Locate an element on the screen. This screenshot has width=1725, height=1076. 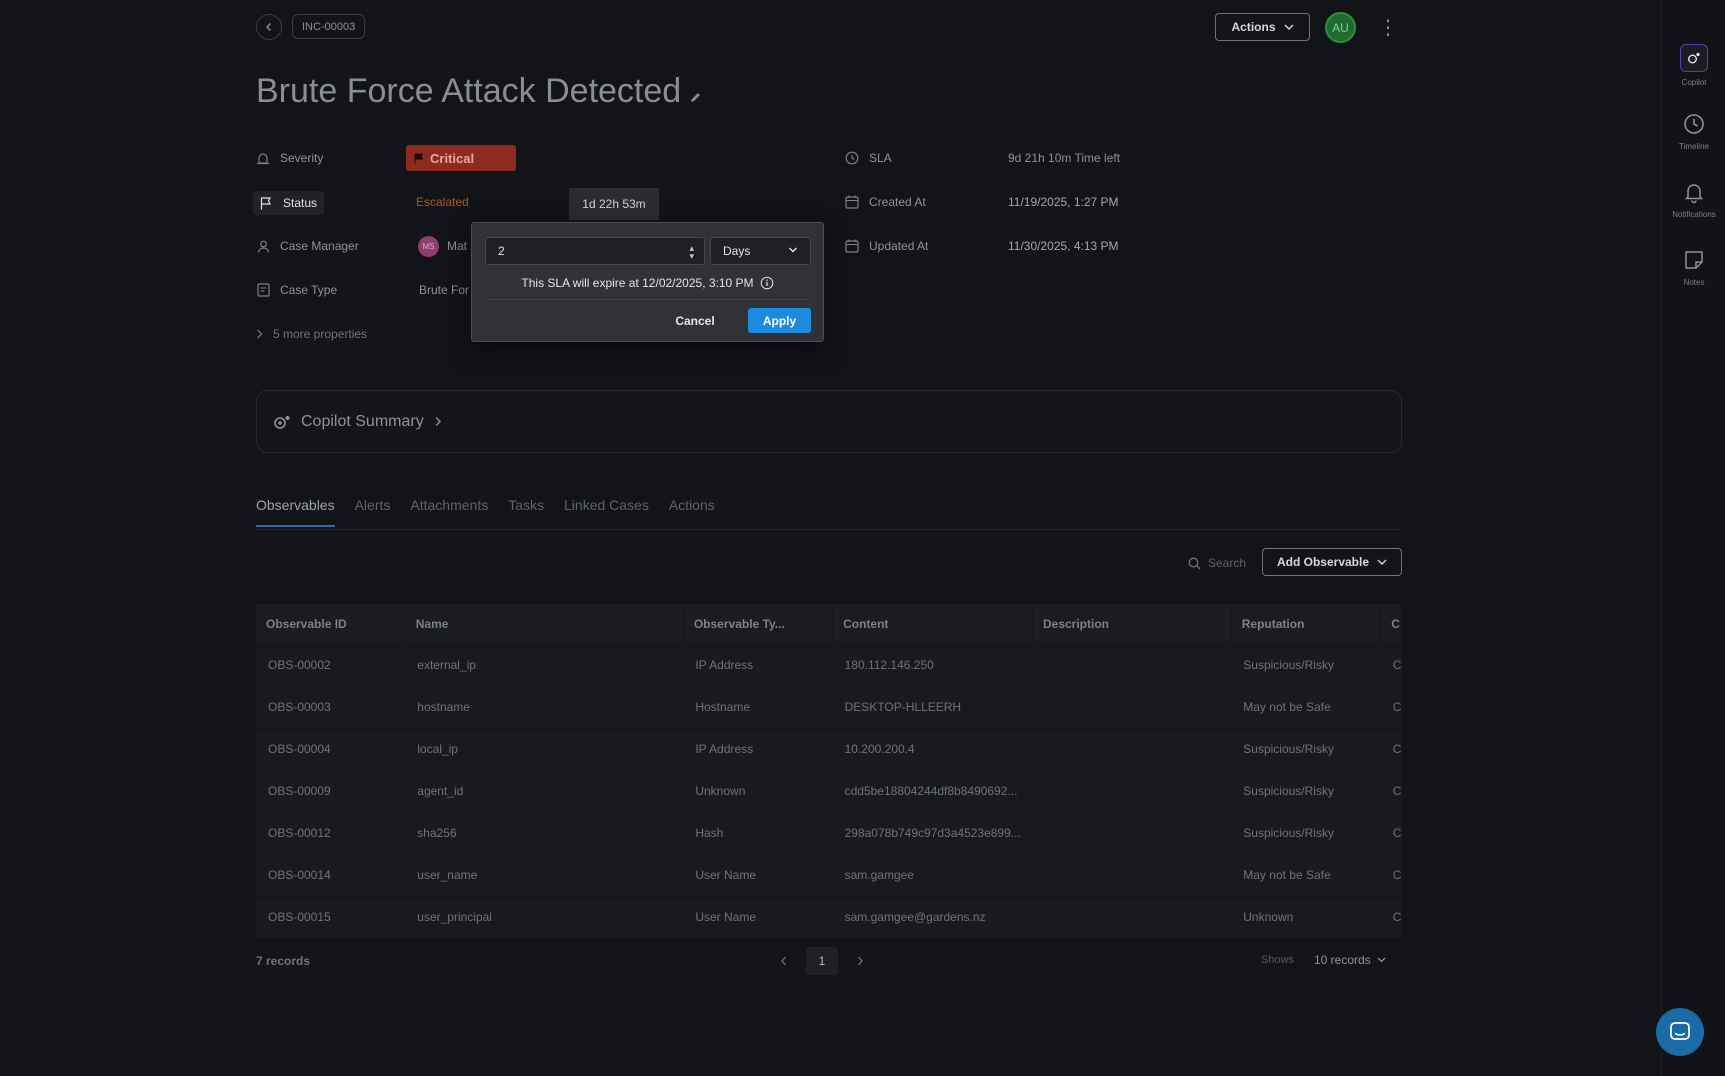
severity-value: Critical is located at coordinates (452, 158).